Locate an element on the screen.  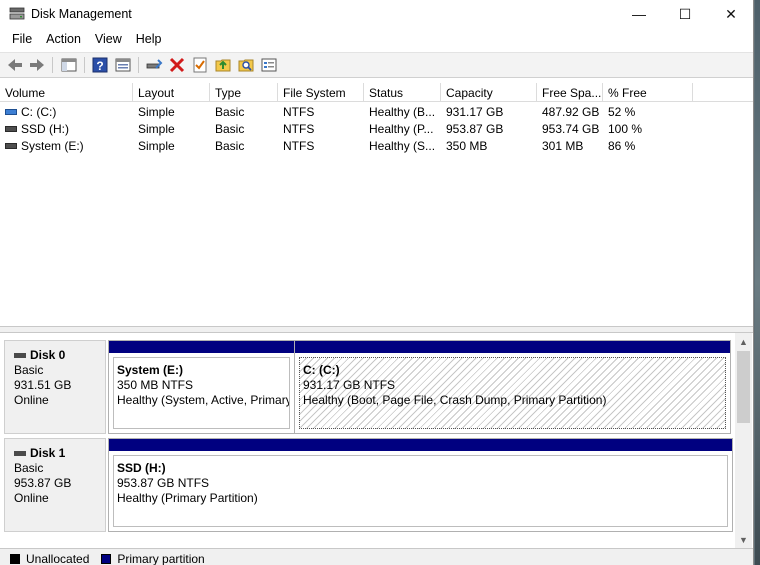
volume-cell: SSD (H:) is located at coordinates (66, 128).